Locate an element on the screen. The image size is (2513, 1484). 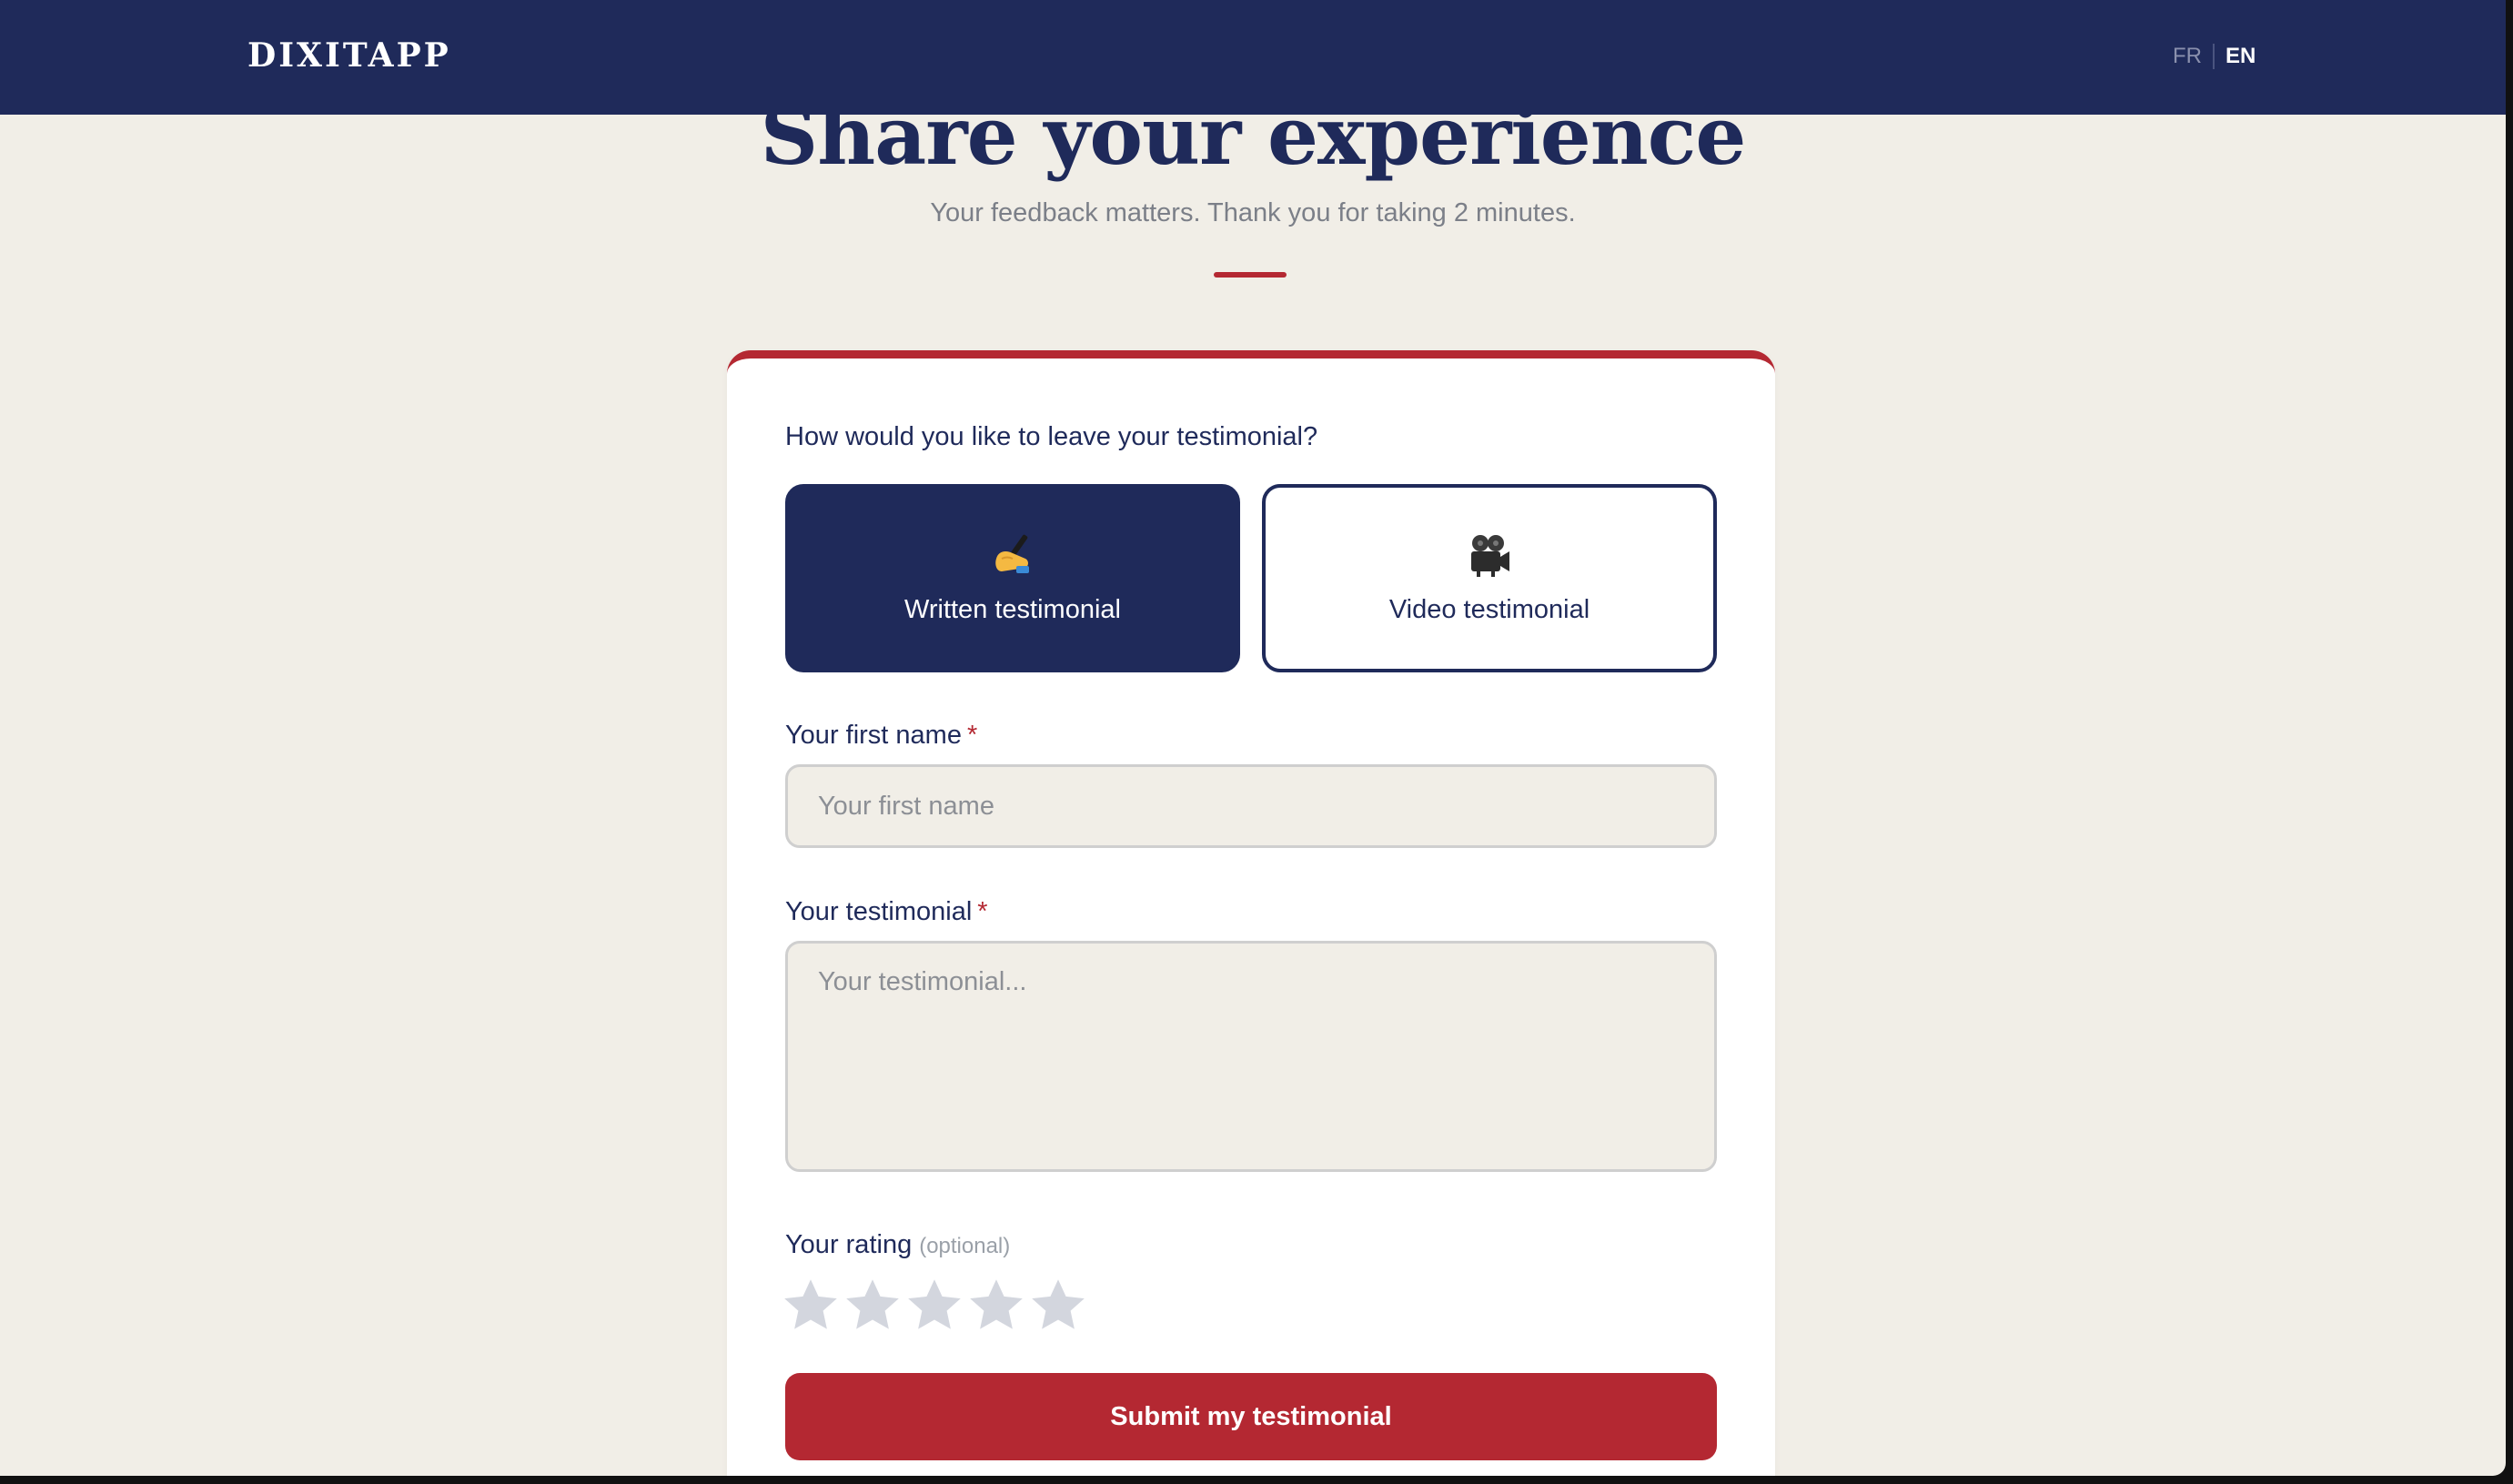
writing-hand-icon is located at coordinates (1012, 555).